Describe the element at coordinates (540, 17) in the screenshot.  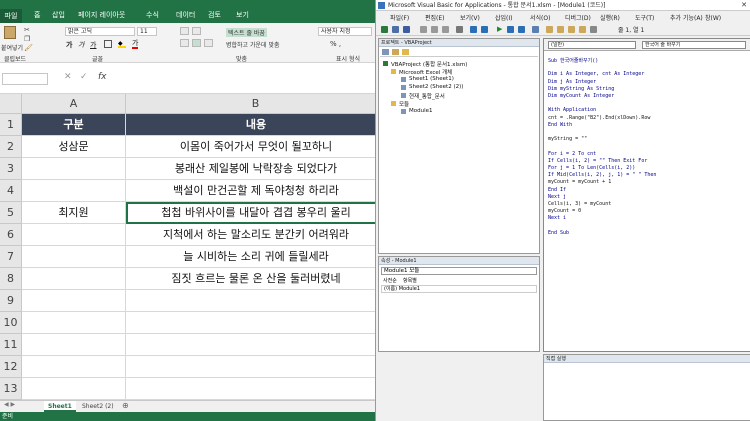
I see `menu-item: 서식(O)` at that location.